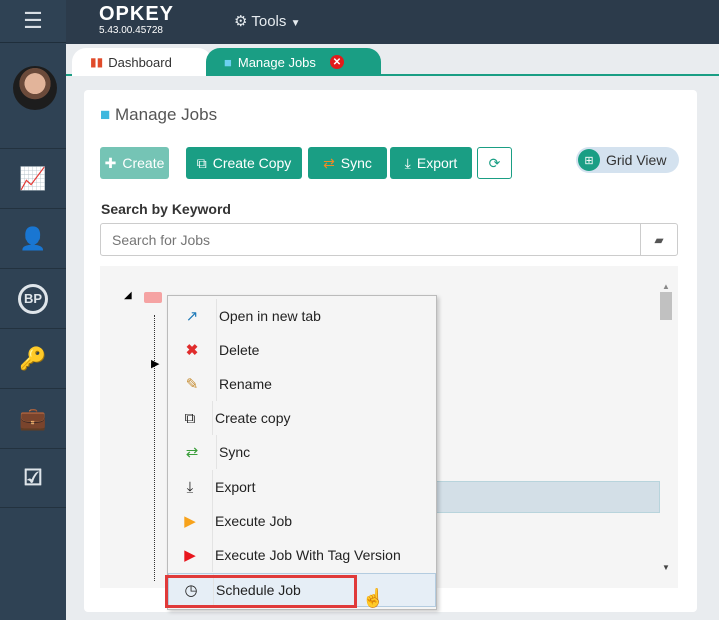 This screenshot has height=620, width=719. I want to click on play-orange-icon: ▶, so click(190, 521).